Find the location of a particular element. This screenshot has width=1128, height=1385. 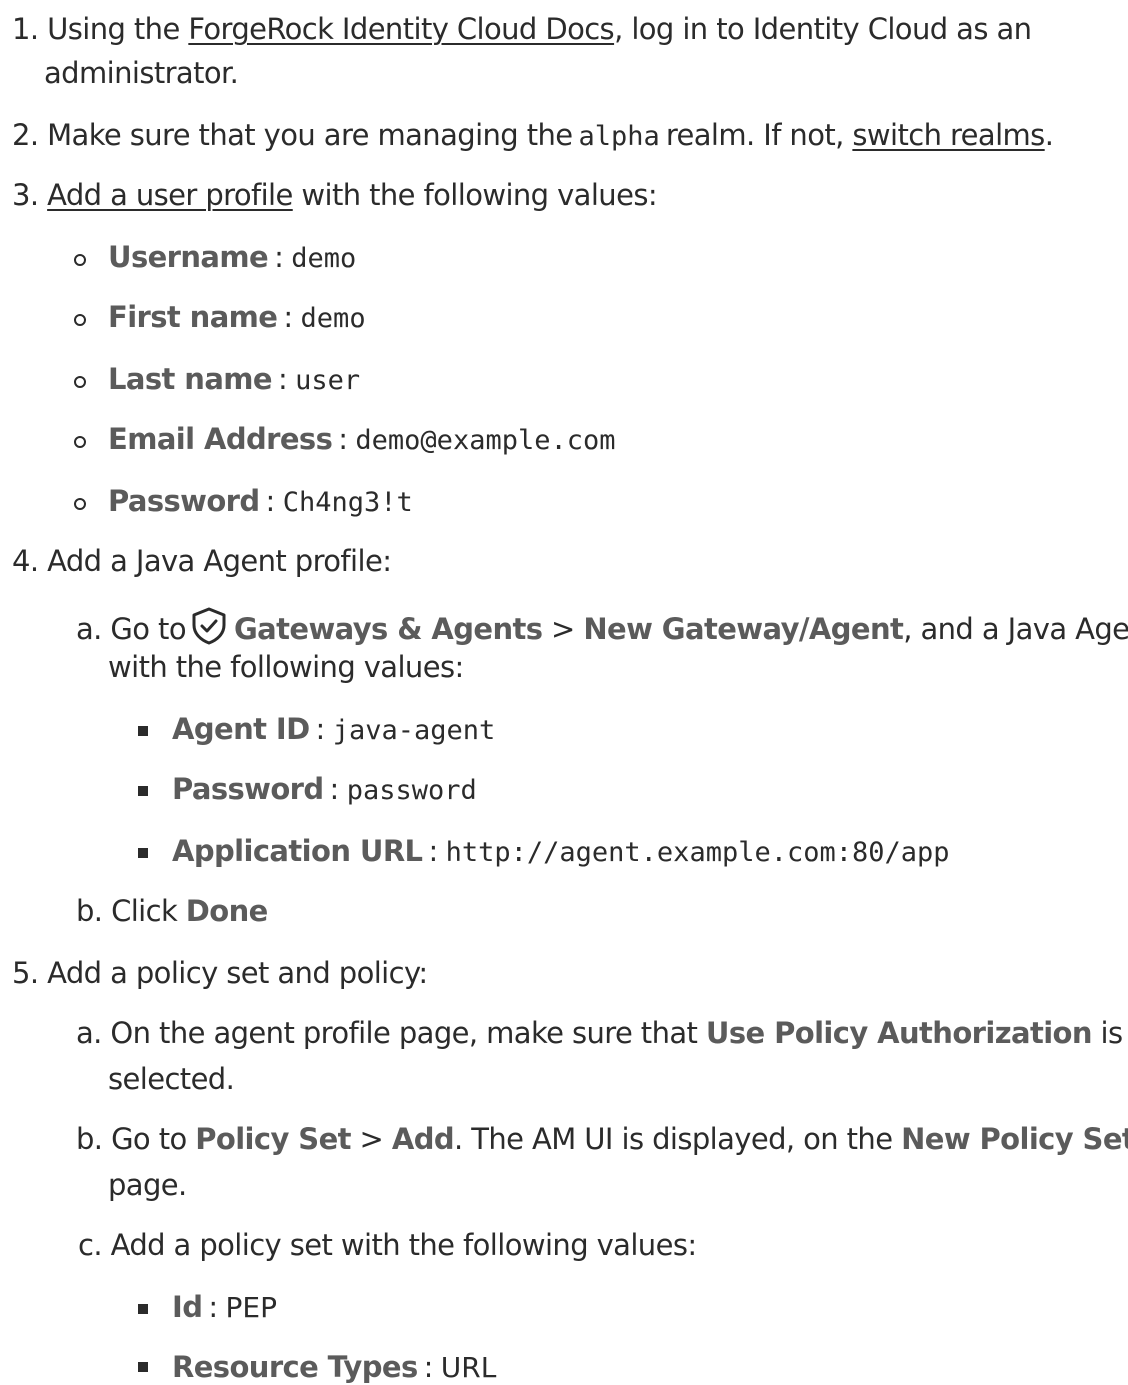

field-policy-id: Id: PEP is located at coordinates (227, 1307).